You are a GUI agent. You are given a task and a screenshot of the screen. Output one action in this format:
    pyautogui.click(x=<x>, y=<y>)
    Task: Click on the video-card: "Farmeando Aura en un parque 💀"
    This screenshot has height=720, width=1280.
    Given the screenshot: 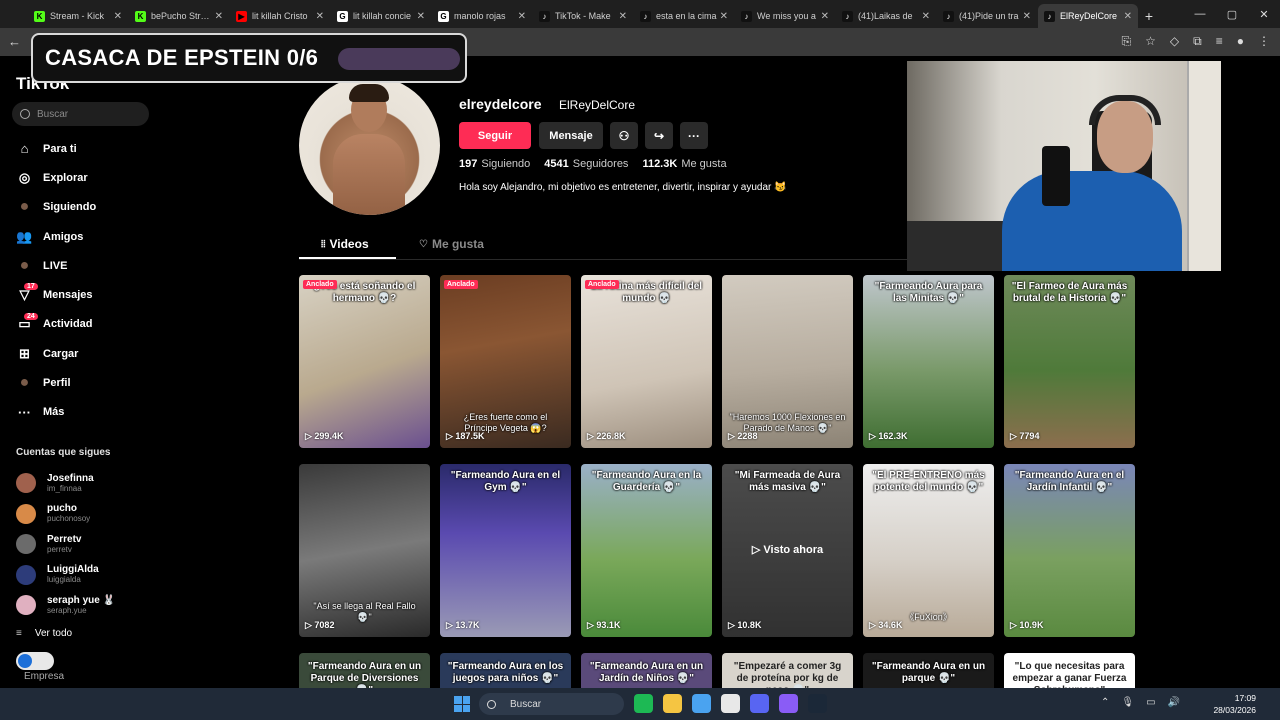 What is the action you would take?
    pyautogui.click(x=928, y=670)
    